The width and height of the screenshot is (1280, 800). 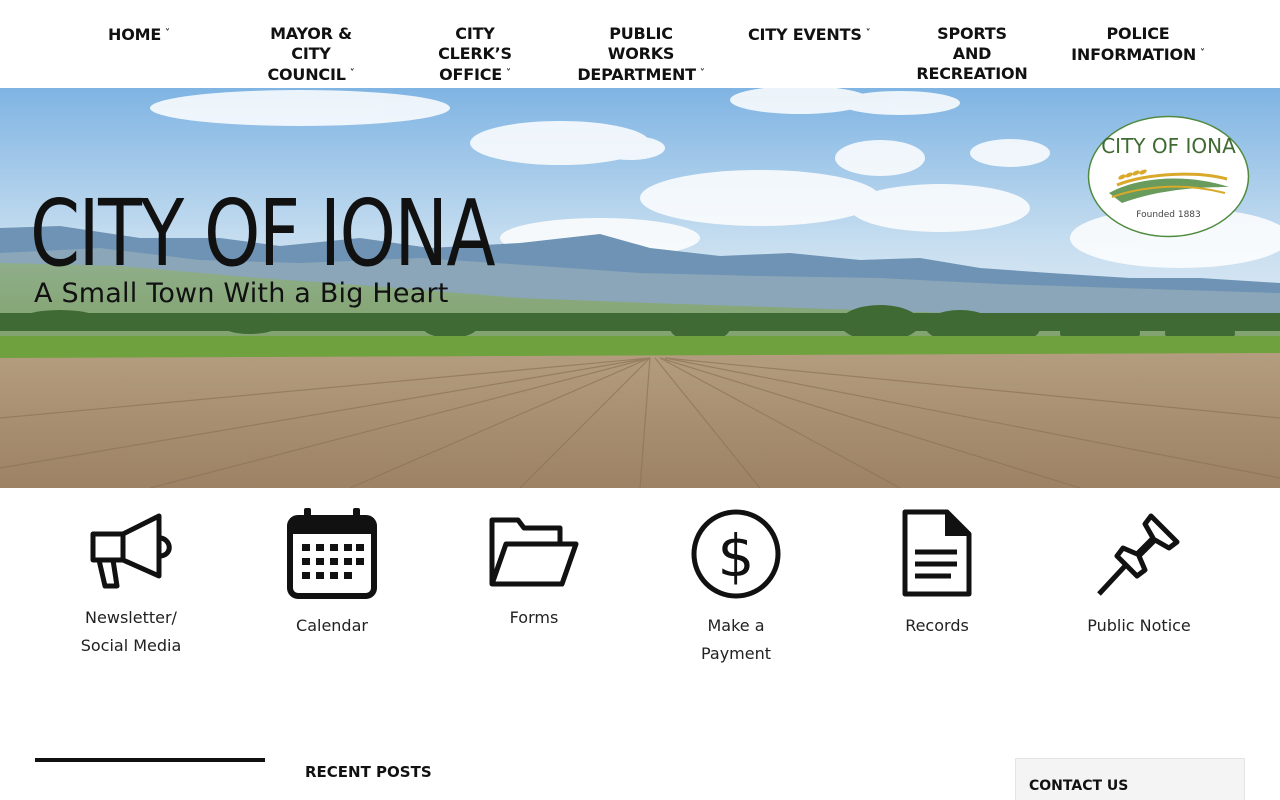 What do you see at coordinates (368, 772) in the screenshot?
I see `recent-posts-heading: RECENT POSTS` at bounding box center [368, 772].